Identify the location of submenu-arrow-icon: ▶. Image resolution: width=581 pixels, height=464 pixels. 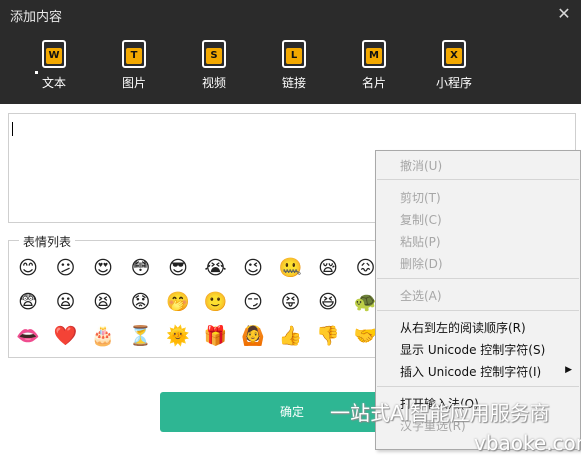
(568, 370).